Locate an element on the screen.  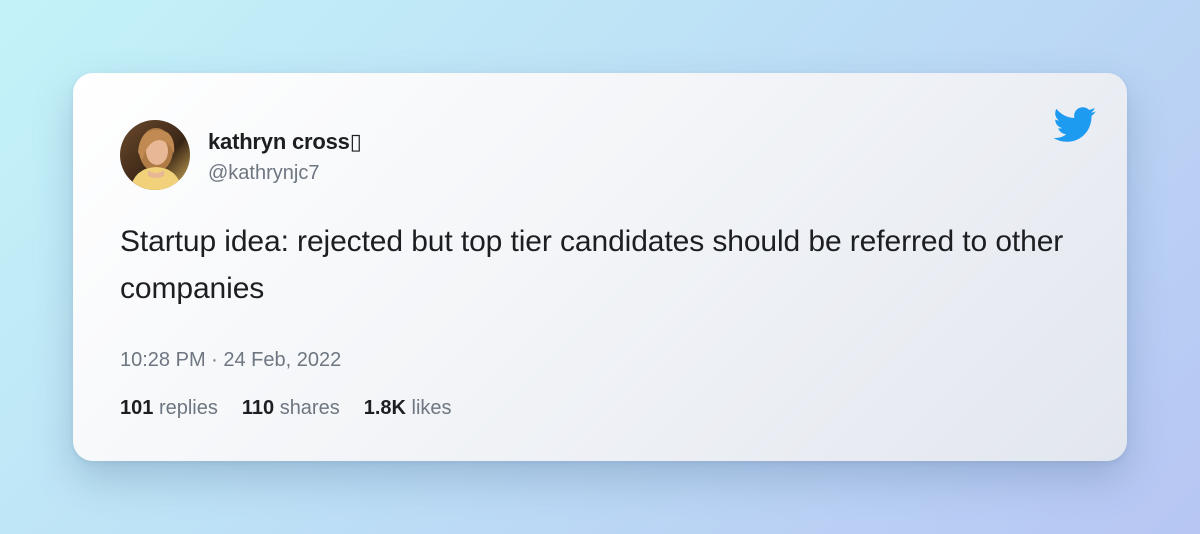
tweet-stats: 101 replies 110 shares 1.8K likes is located at coordinates (286, 408).